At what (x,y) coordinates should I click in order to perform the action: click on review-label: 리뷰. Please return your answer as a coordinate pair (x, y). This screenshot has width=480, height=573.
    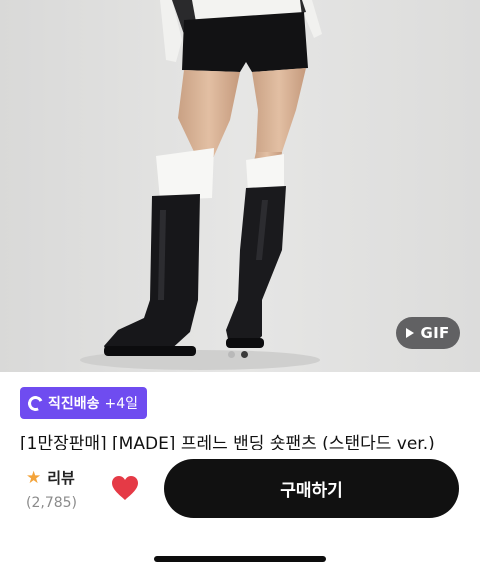
    Looking at the image, I should click on (61, 478).